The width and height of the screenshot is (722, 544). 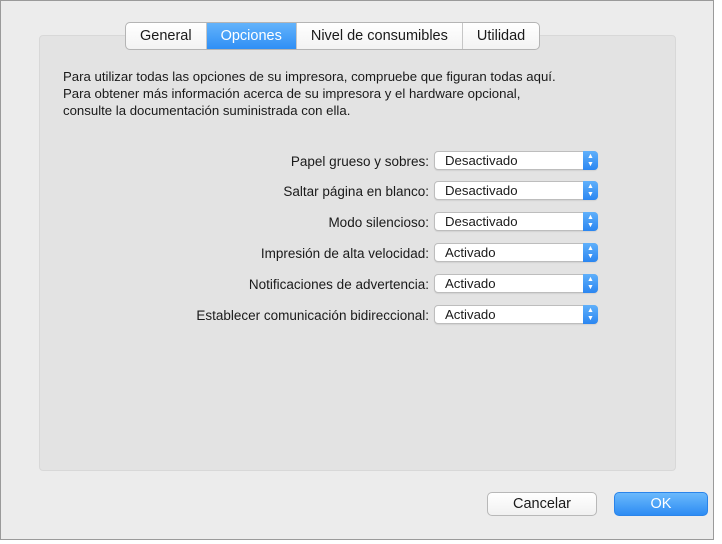 I want to click on option-row-modo-silencioso: Modo silencioso: Desactivado ▲ ▼, so click(x=361, y=223).